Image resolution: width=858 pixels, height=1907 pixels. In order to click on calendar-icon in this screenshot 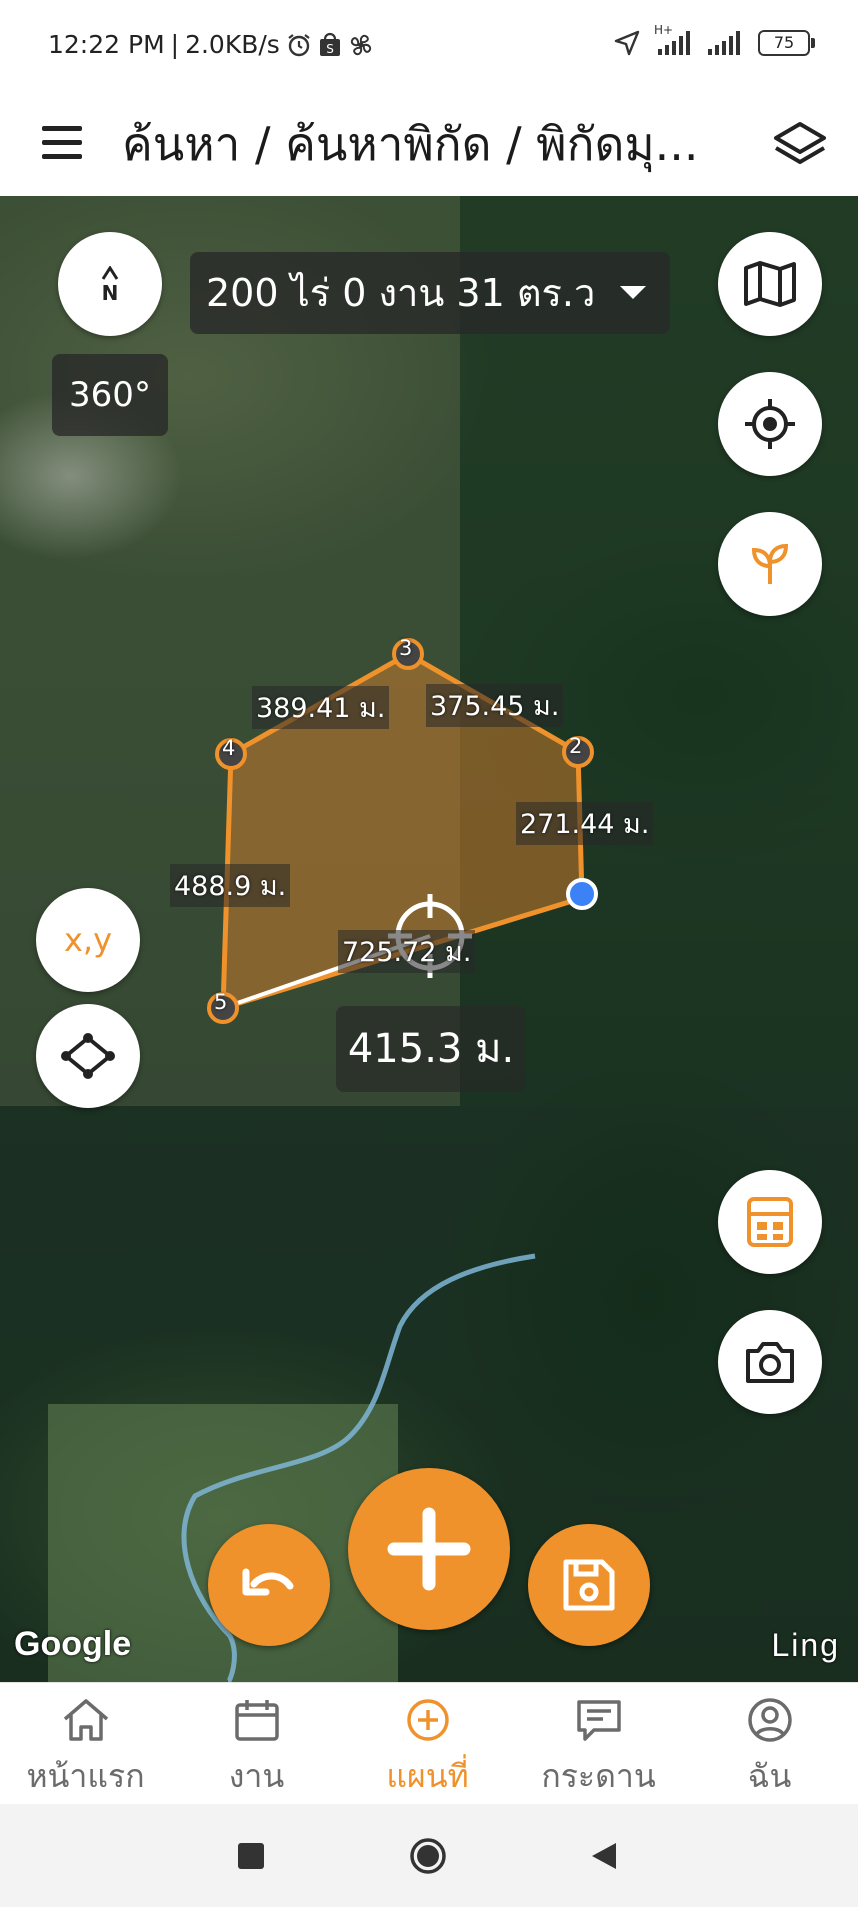, I will do `click(256, 1720)`.